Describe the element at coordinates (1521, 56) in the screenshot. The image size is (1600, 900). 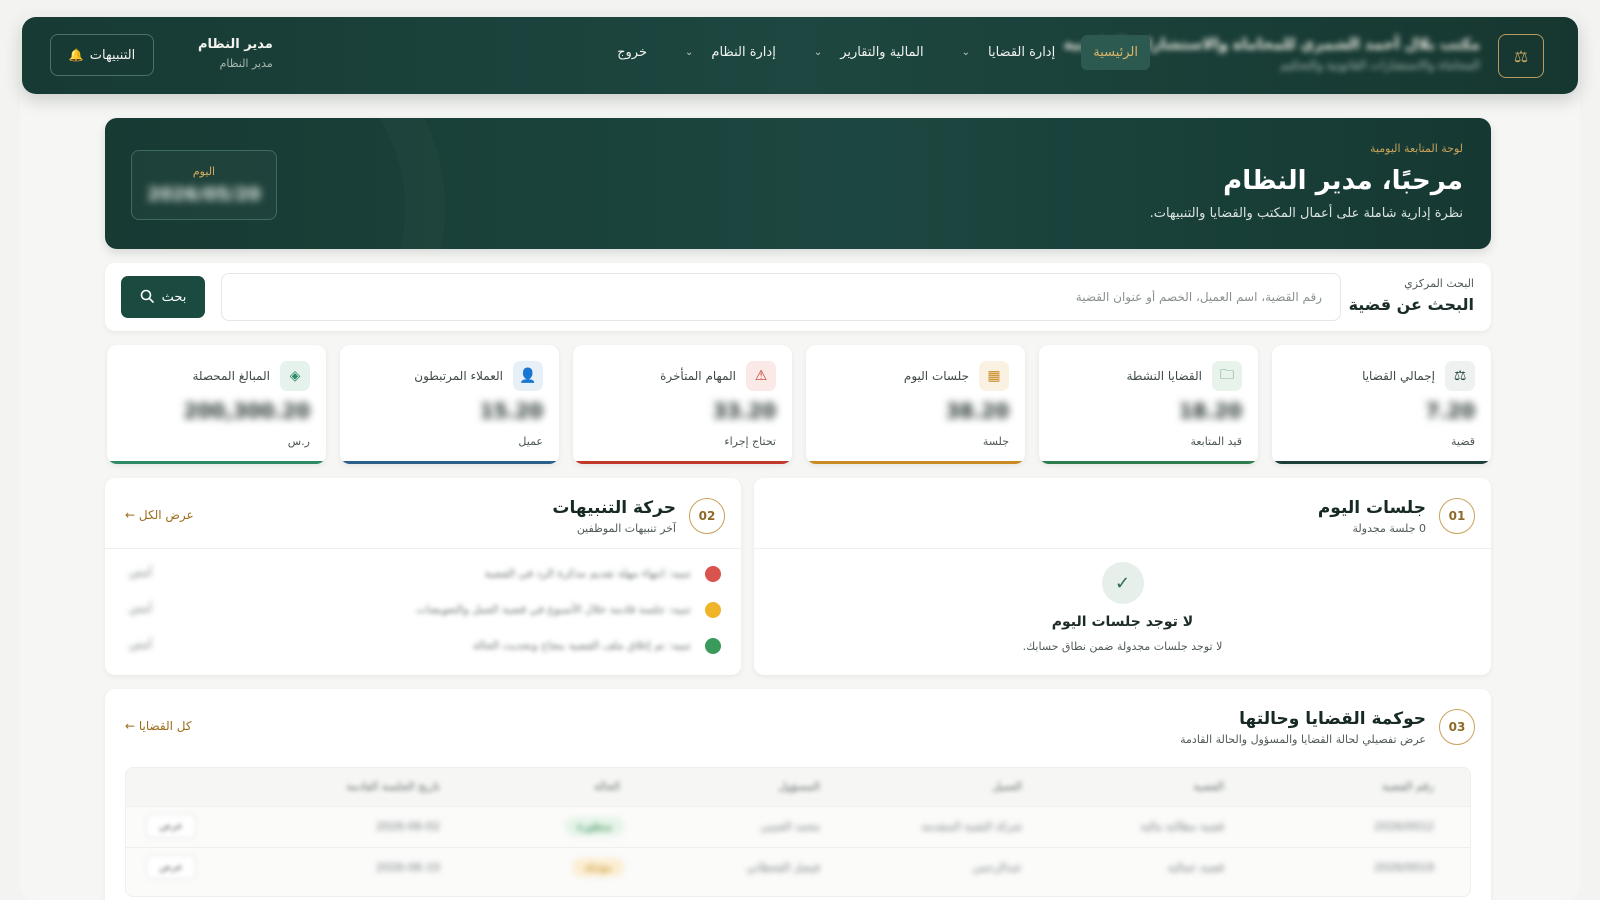
I see `logo-icon: ⚖` at that location.